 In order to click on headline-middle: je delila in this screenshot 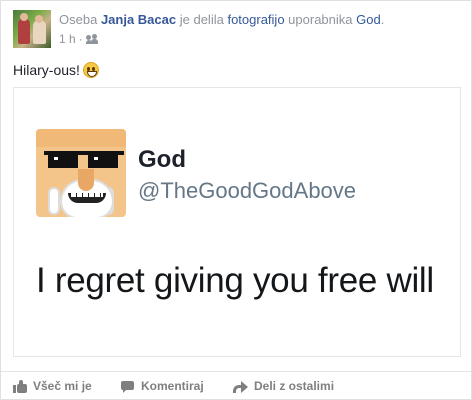, I will do `click(201, 19)`.